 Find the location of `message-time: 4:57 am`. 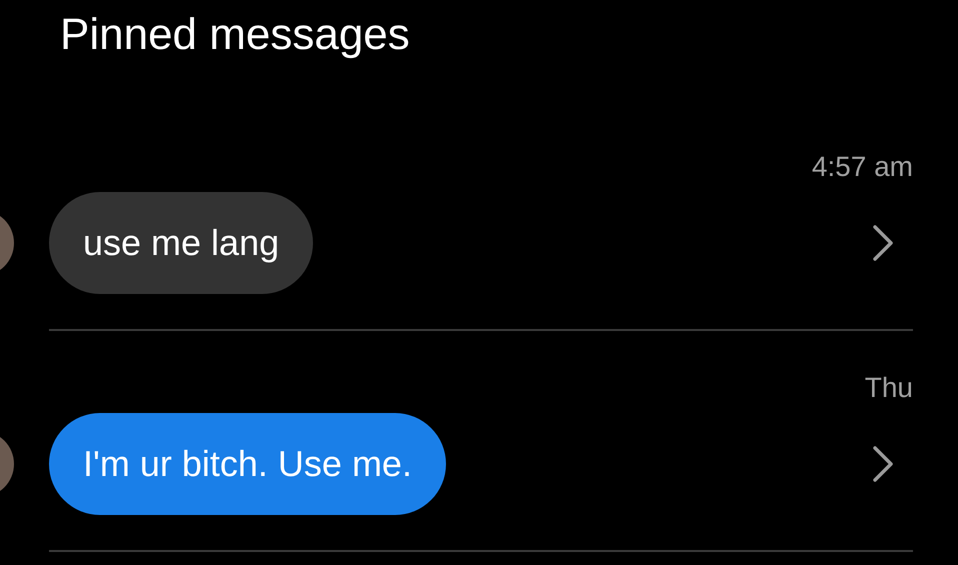

message-time: 4:57 am is located at coordinates (862, 167).